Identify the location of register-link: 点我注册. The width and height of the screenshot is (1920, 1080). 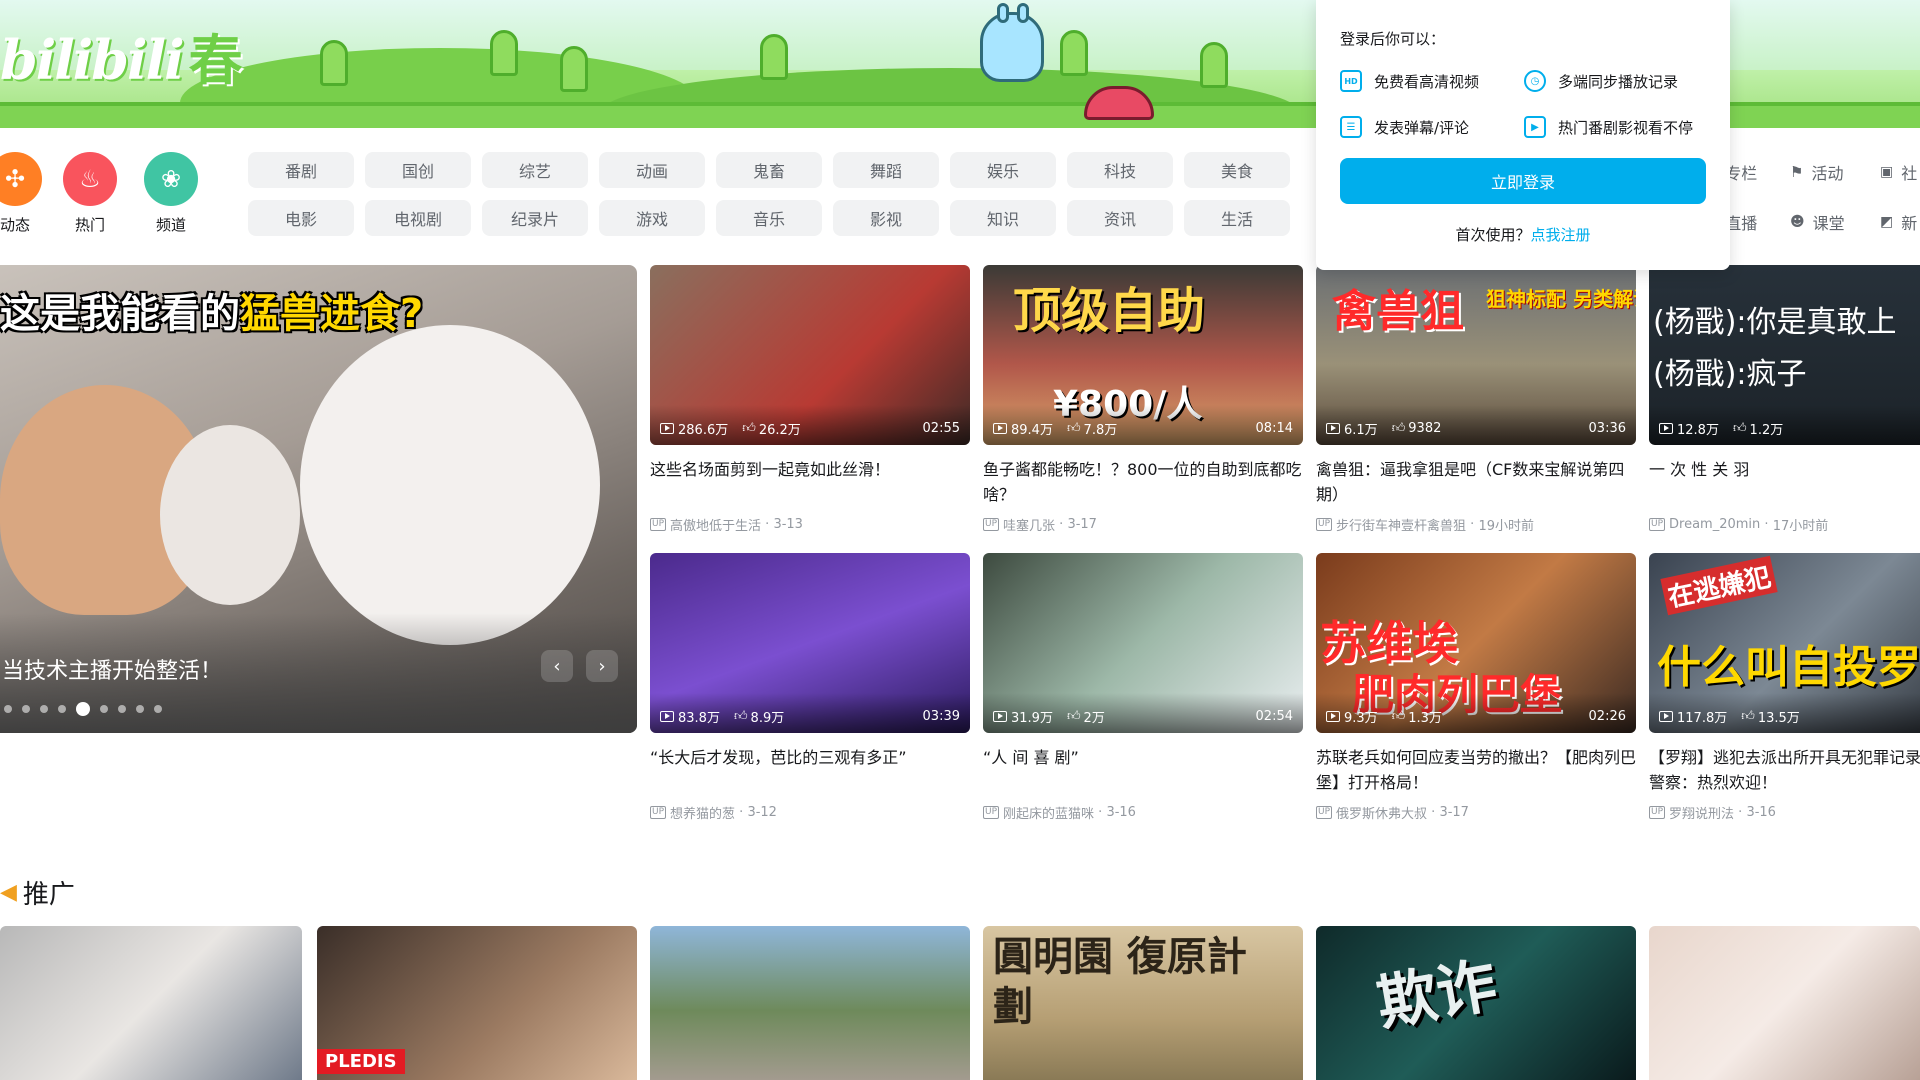
(1561, 235).